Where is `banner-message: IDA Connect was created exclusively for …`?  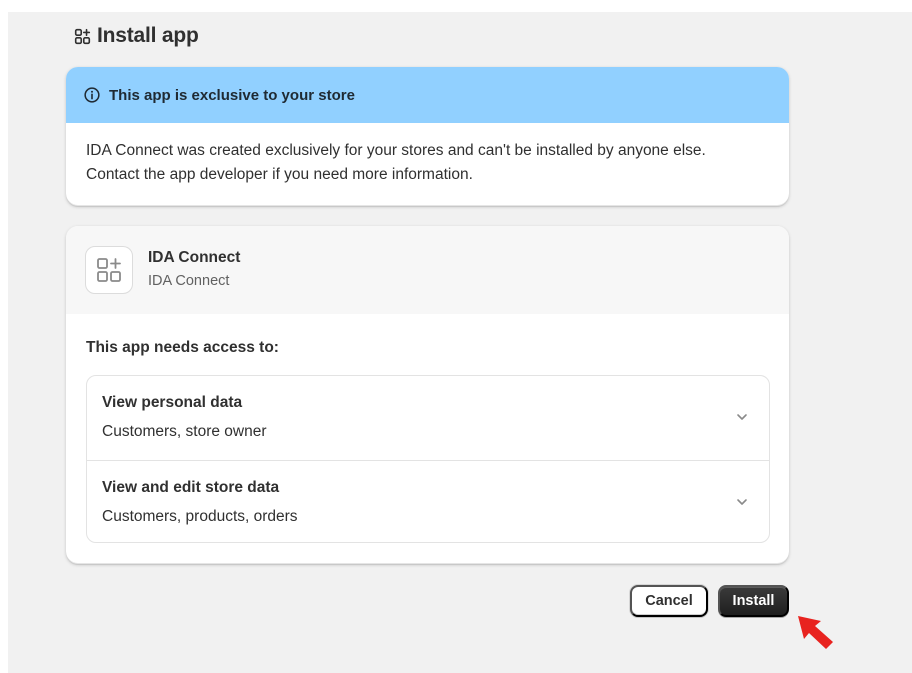 banner-message: IDA Connect was created exclusively for … is located at coordinates (396, 162).